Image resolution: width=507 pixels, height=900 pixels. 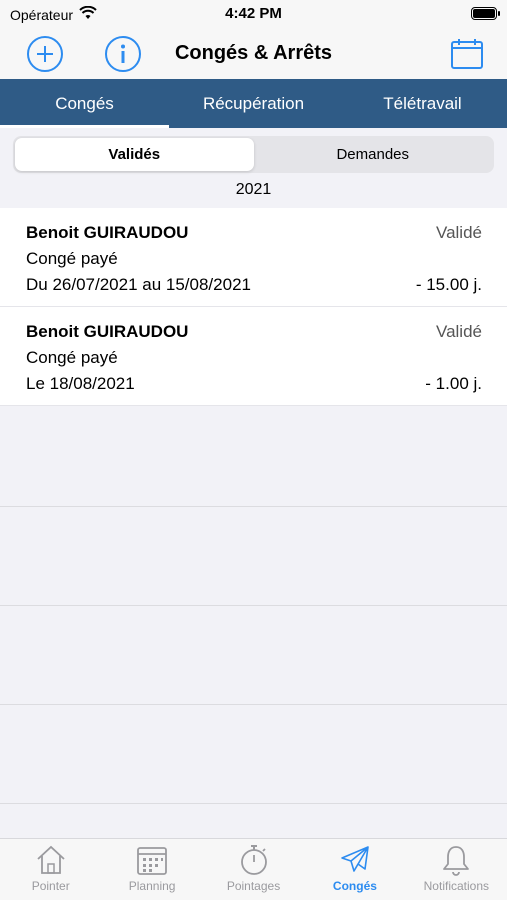 I want to click on calendar-icon, so click(x=467, y=54).